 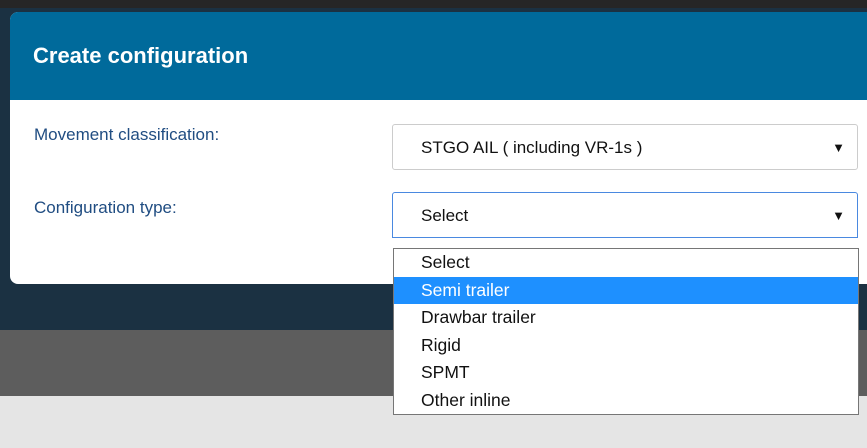 I want to click on dropdown-option-spmt: SPMT, so click(x=626, y=373).